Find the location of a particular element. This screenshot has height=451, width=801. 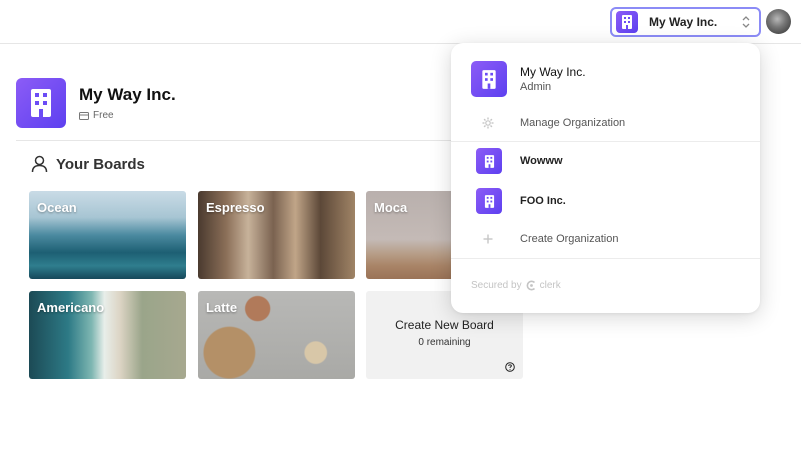

manage-organization-button: Manage Organization is located at coordinates (605, 123).